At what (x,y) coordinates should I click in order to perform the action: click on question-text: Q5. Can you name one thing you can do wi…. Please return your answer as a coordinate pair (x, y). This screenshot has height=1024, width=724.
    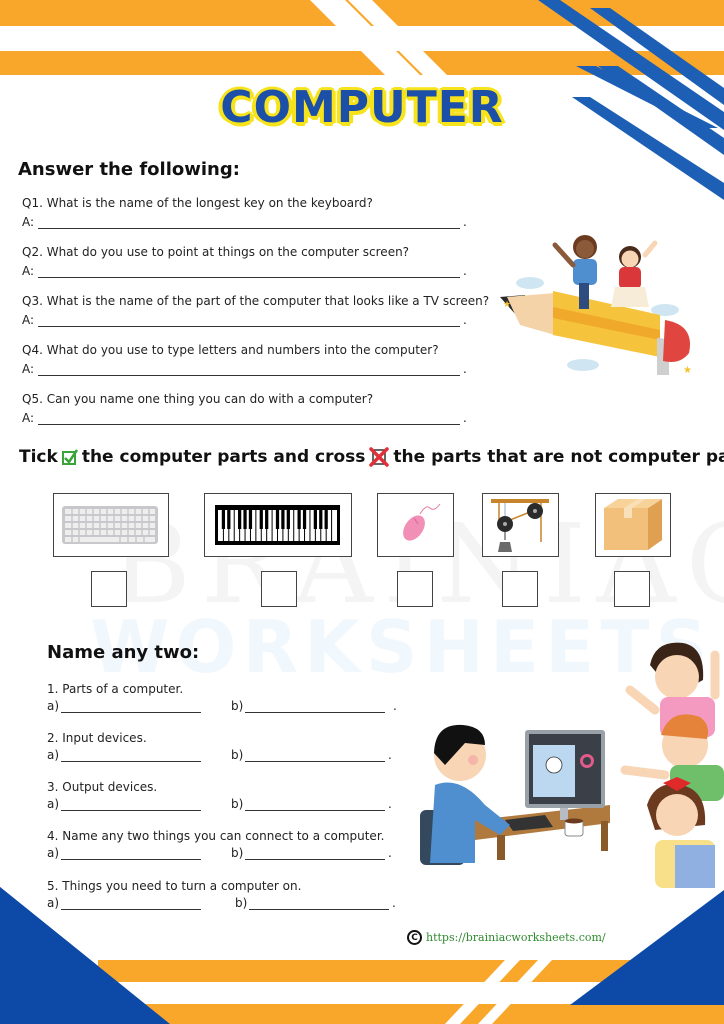
    Looking at the image, I should click on (198, 399).